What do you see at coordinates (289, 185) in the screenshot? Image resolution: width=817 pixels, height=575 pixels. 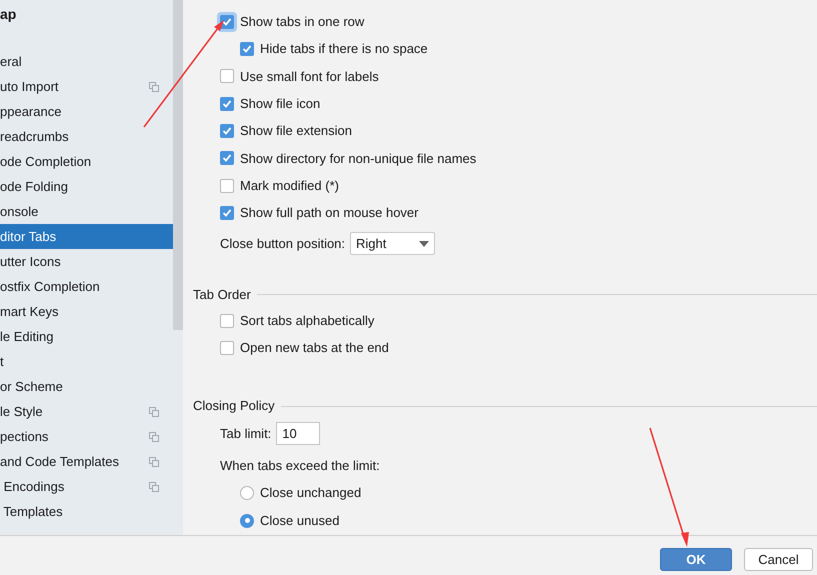 I see `checkbox-label: Mark modified (*)` at bounding box center [289, 185].